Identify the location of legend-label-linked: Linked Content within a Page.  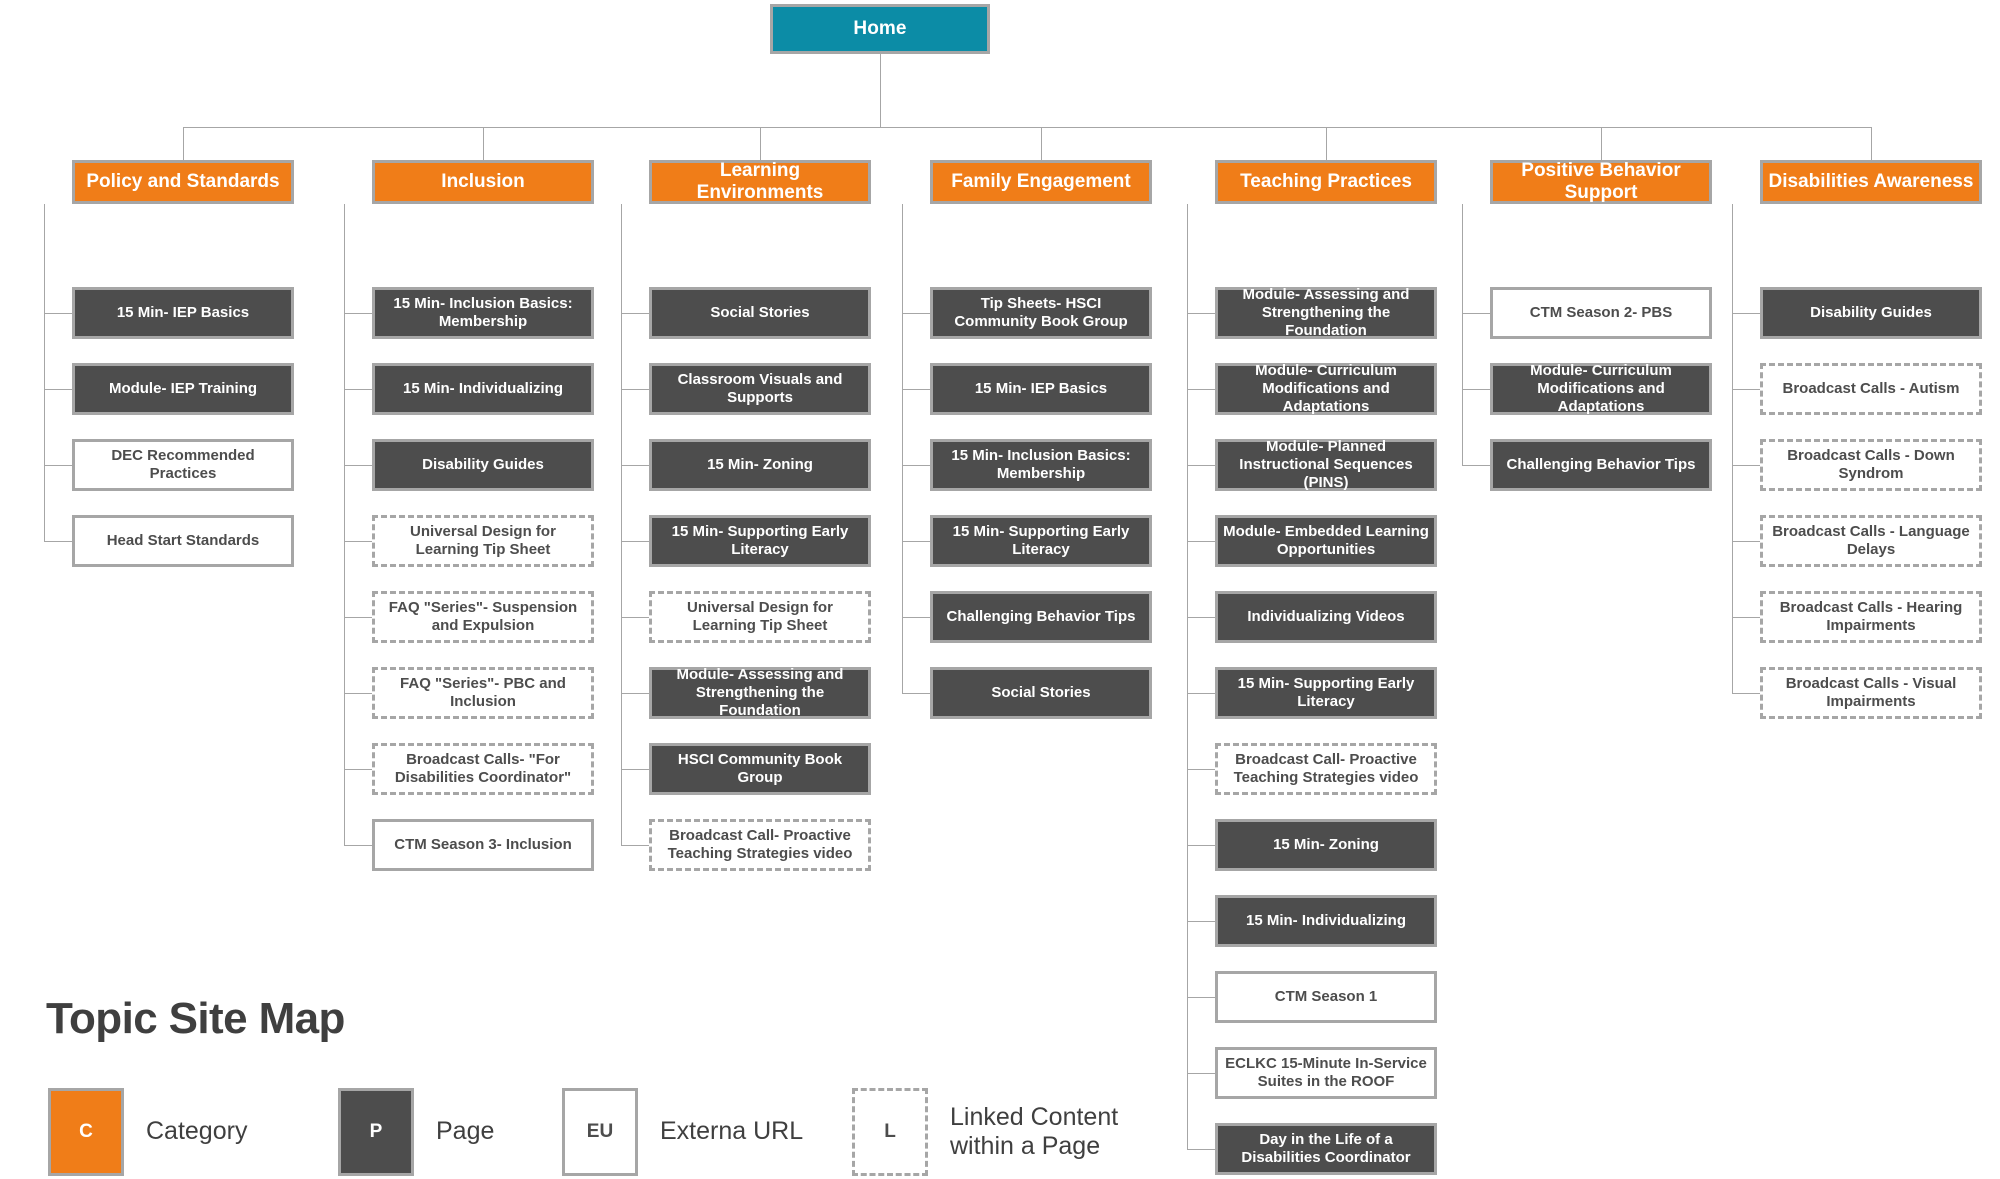
(1034, 1131).